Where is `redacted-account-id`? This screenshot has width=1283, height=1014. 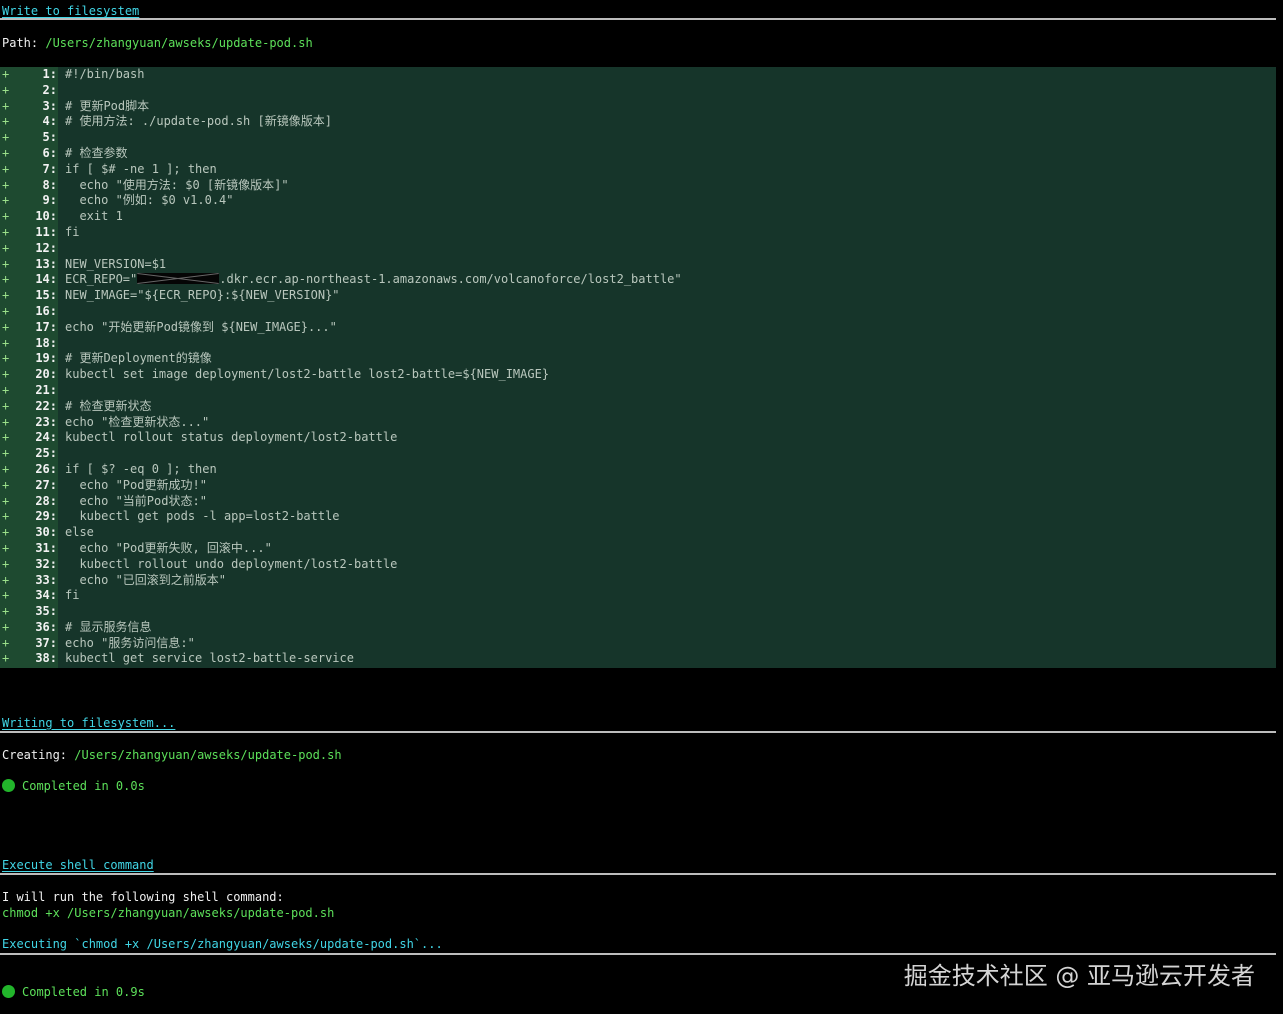 redacted-account-id is located at coordinates (178, 279).